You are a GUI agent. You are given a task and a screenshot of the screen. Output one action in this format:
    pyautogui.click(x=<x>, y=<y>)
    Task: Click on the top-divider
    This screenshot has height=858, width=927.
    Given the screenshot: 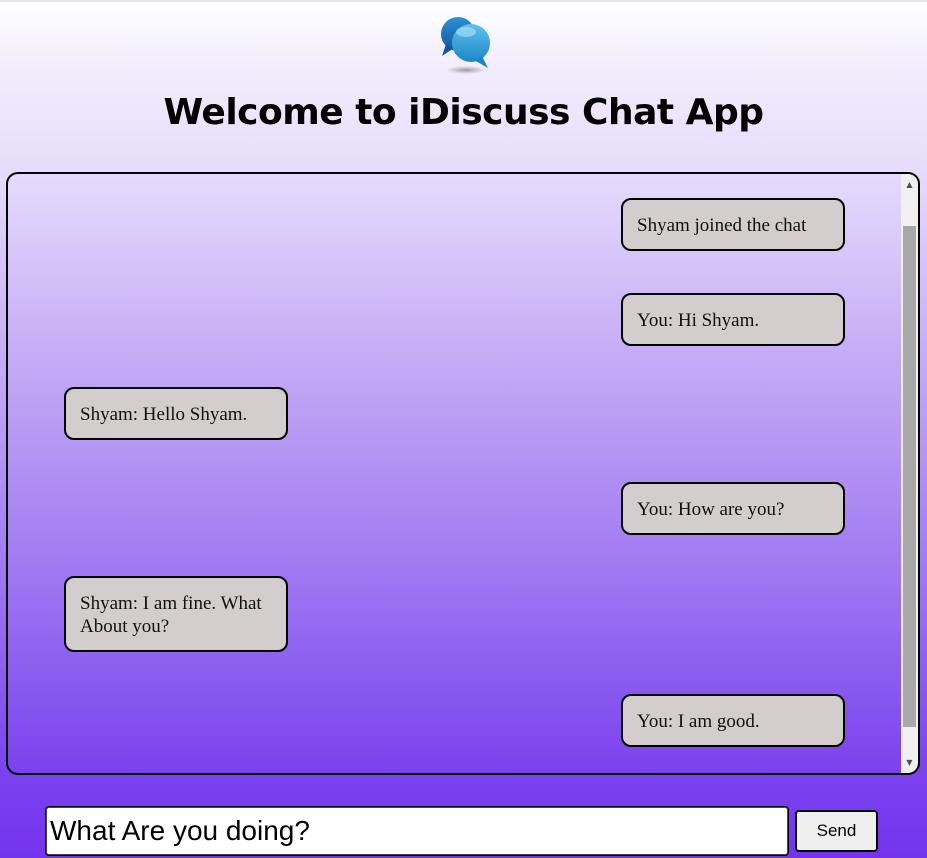 What is the action you would take?
    pyautogui.click(x=463, y=1)
    